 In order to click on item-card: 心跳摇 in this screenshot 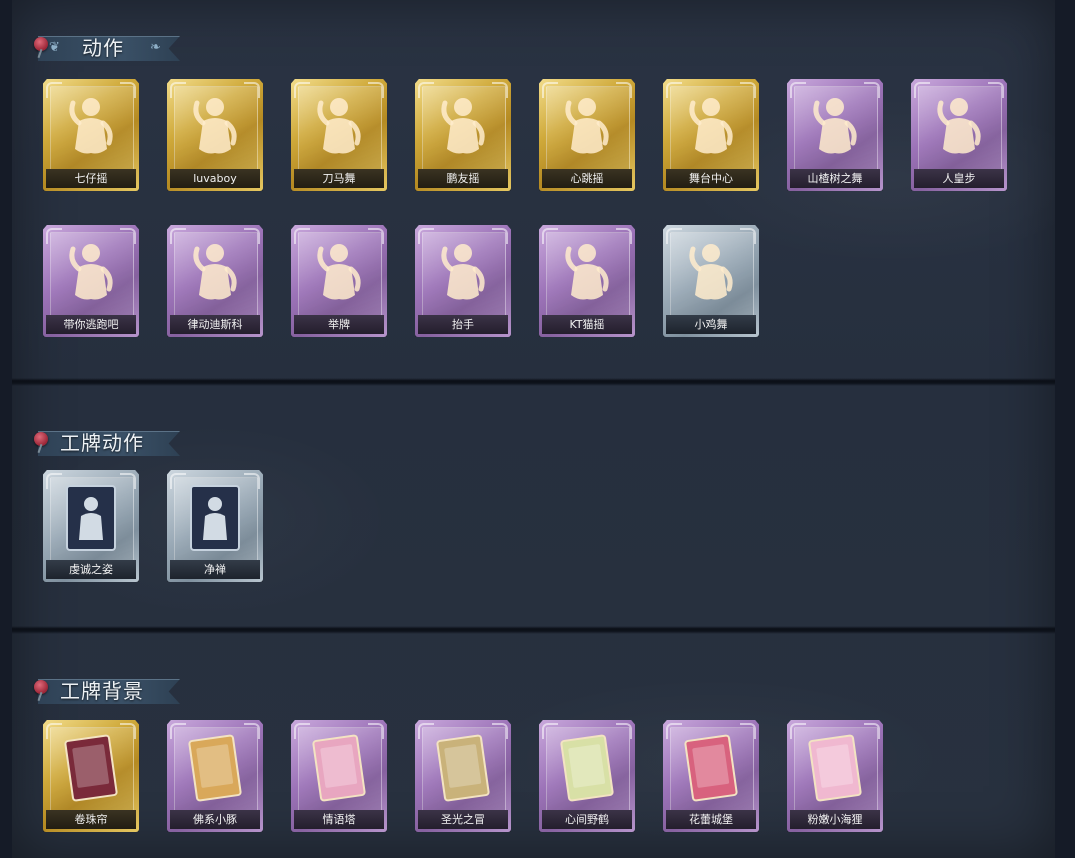, I will do `click(587, 135)`.